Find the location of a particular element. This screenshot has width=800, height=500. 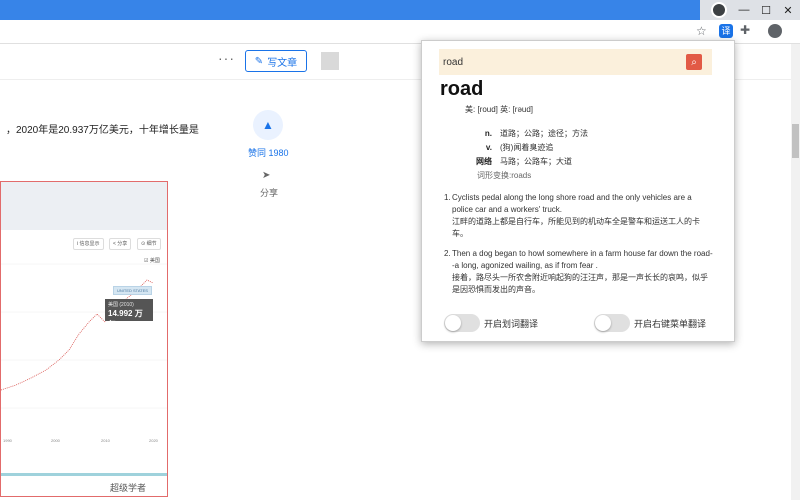

search-button: ⌕ is located at coordinates (694, 62).